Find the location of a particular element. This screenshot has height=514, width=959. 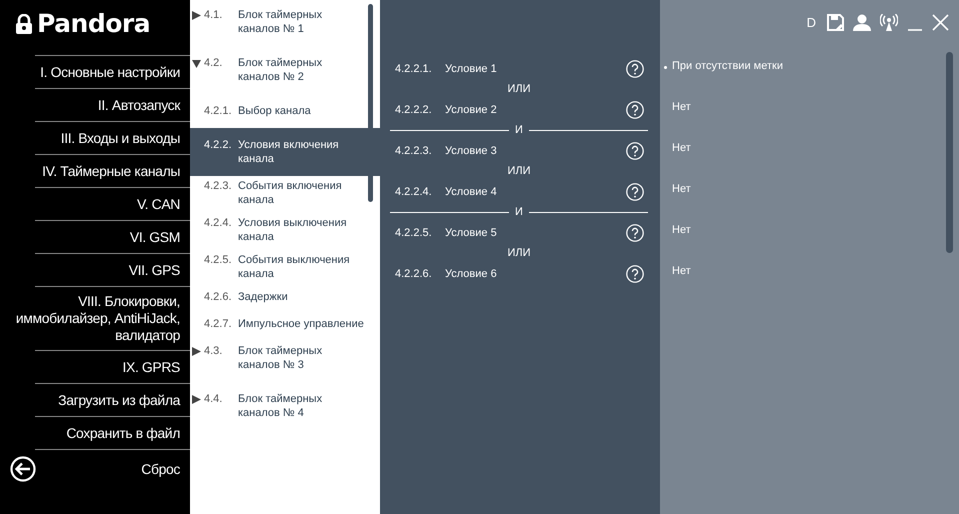

item-label: Условия включения канала is located at coordinates (289, 152).